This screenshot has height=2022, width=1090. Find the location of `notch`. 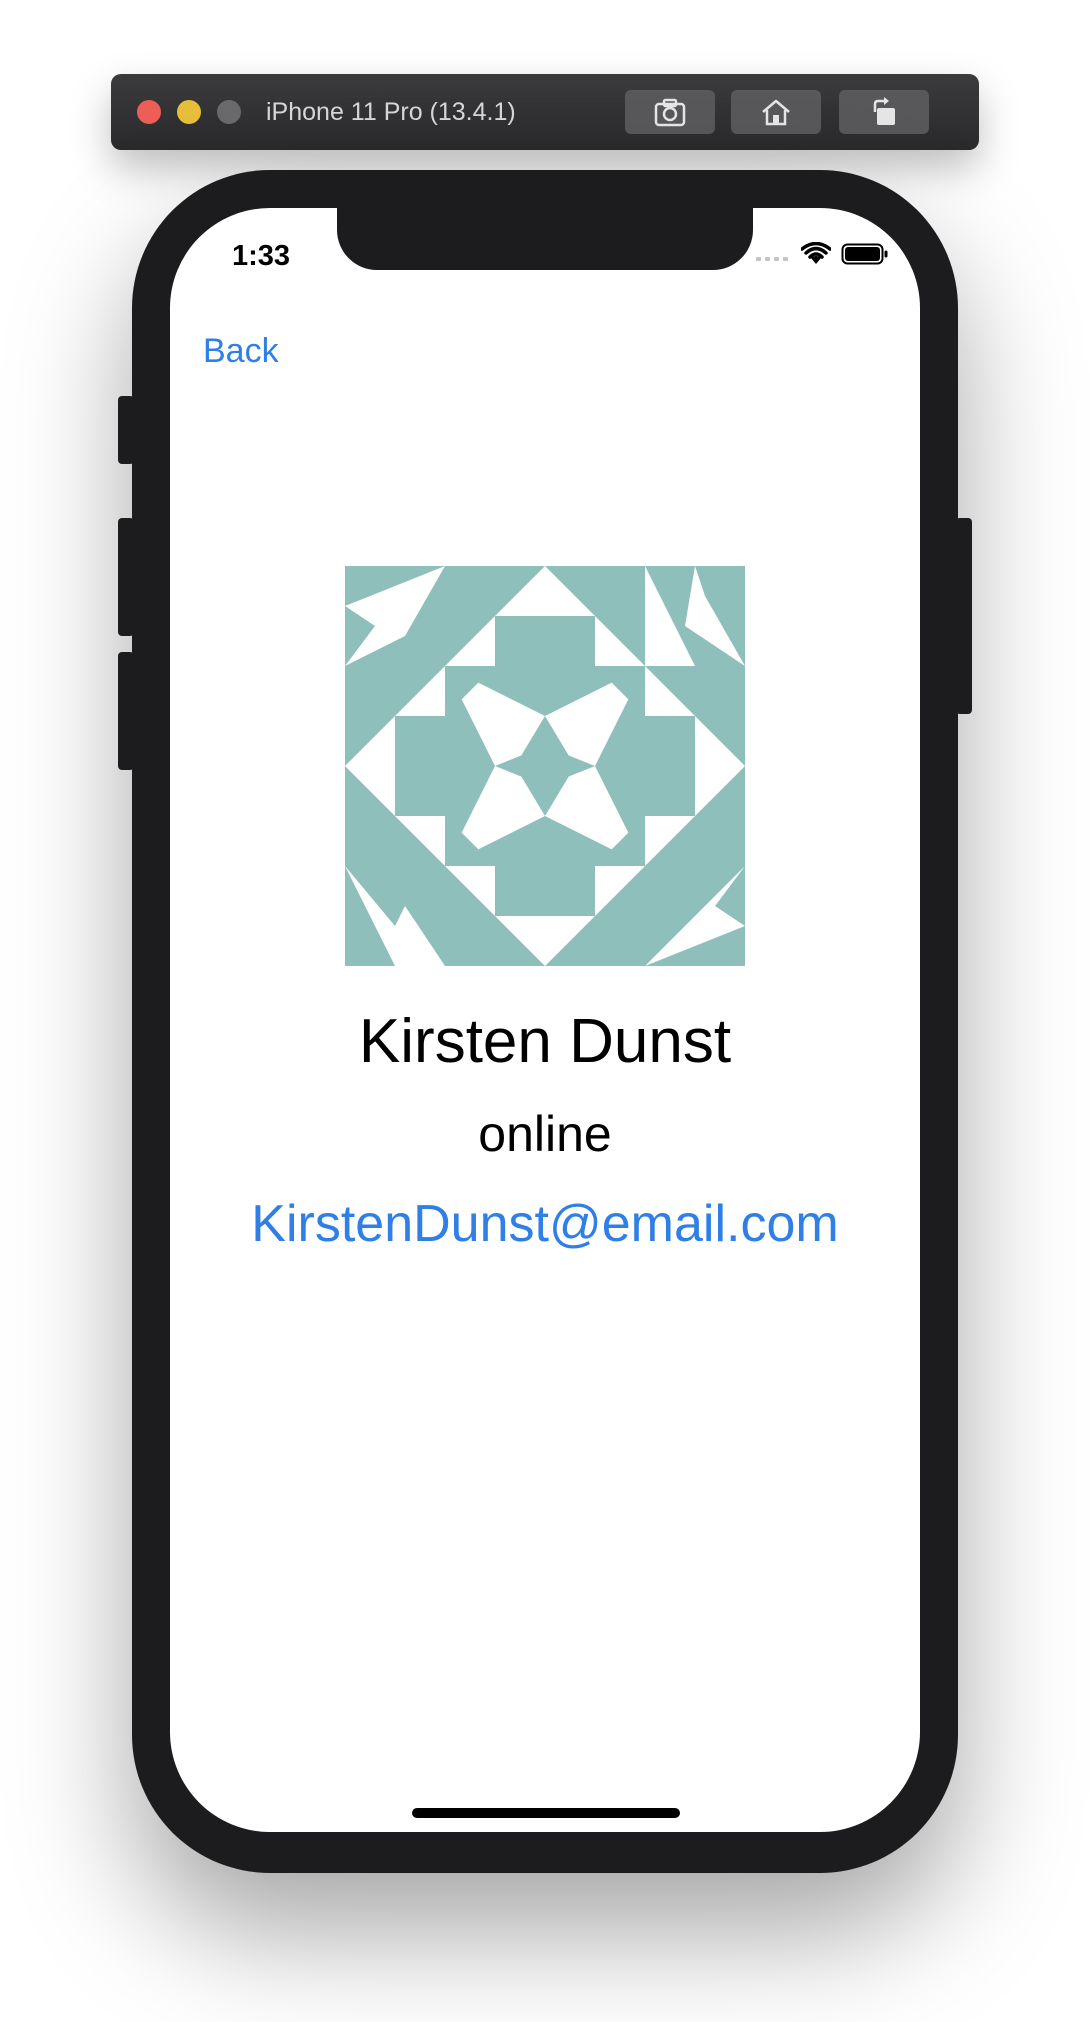

notch is located at coordinates (545, 239).